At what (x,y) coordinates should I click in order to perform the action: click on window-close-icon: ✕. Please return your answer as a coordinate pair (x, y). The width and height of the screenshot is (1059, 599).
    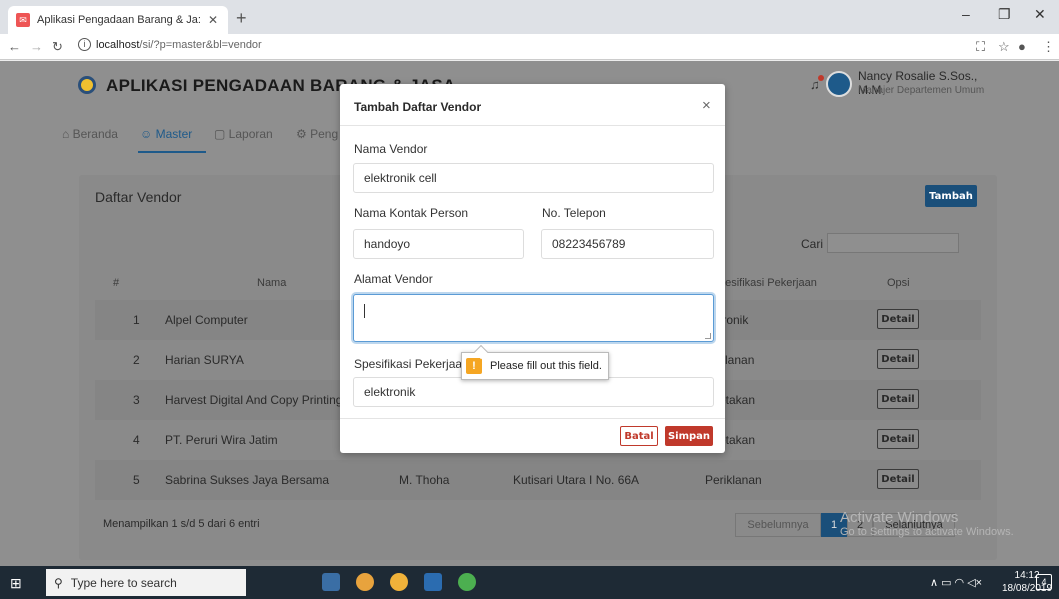
    Looking at the image, I should click on (1040, 14).